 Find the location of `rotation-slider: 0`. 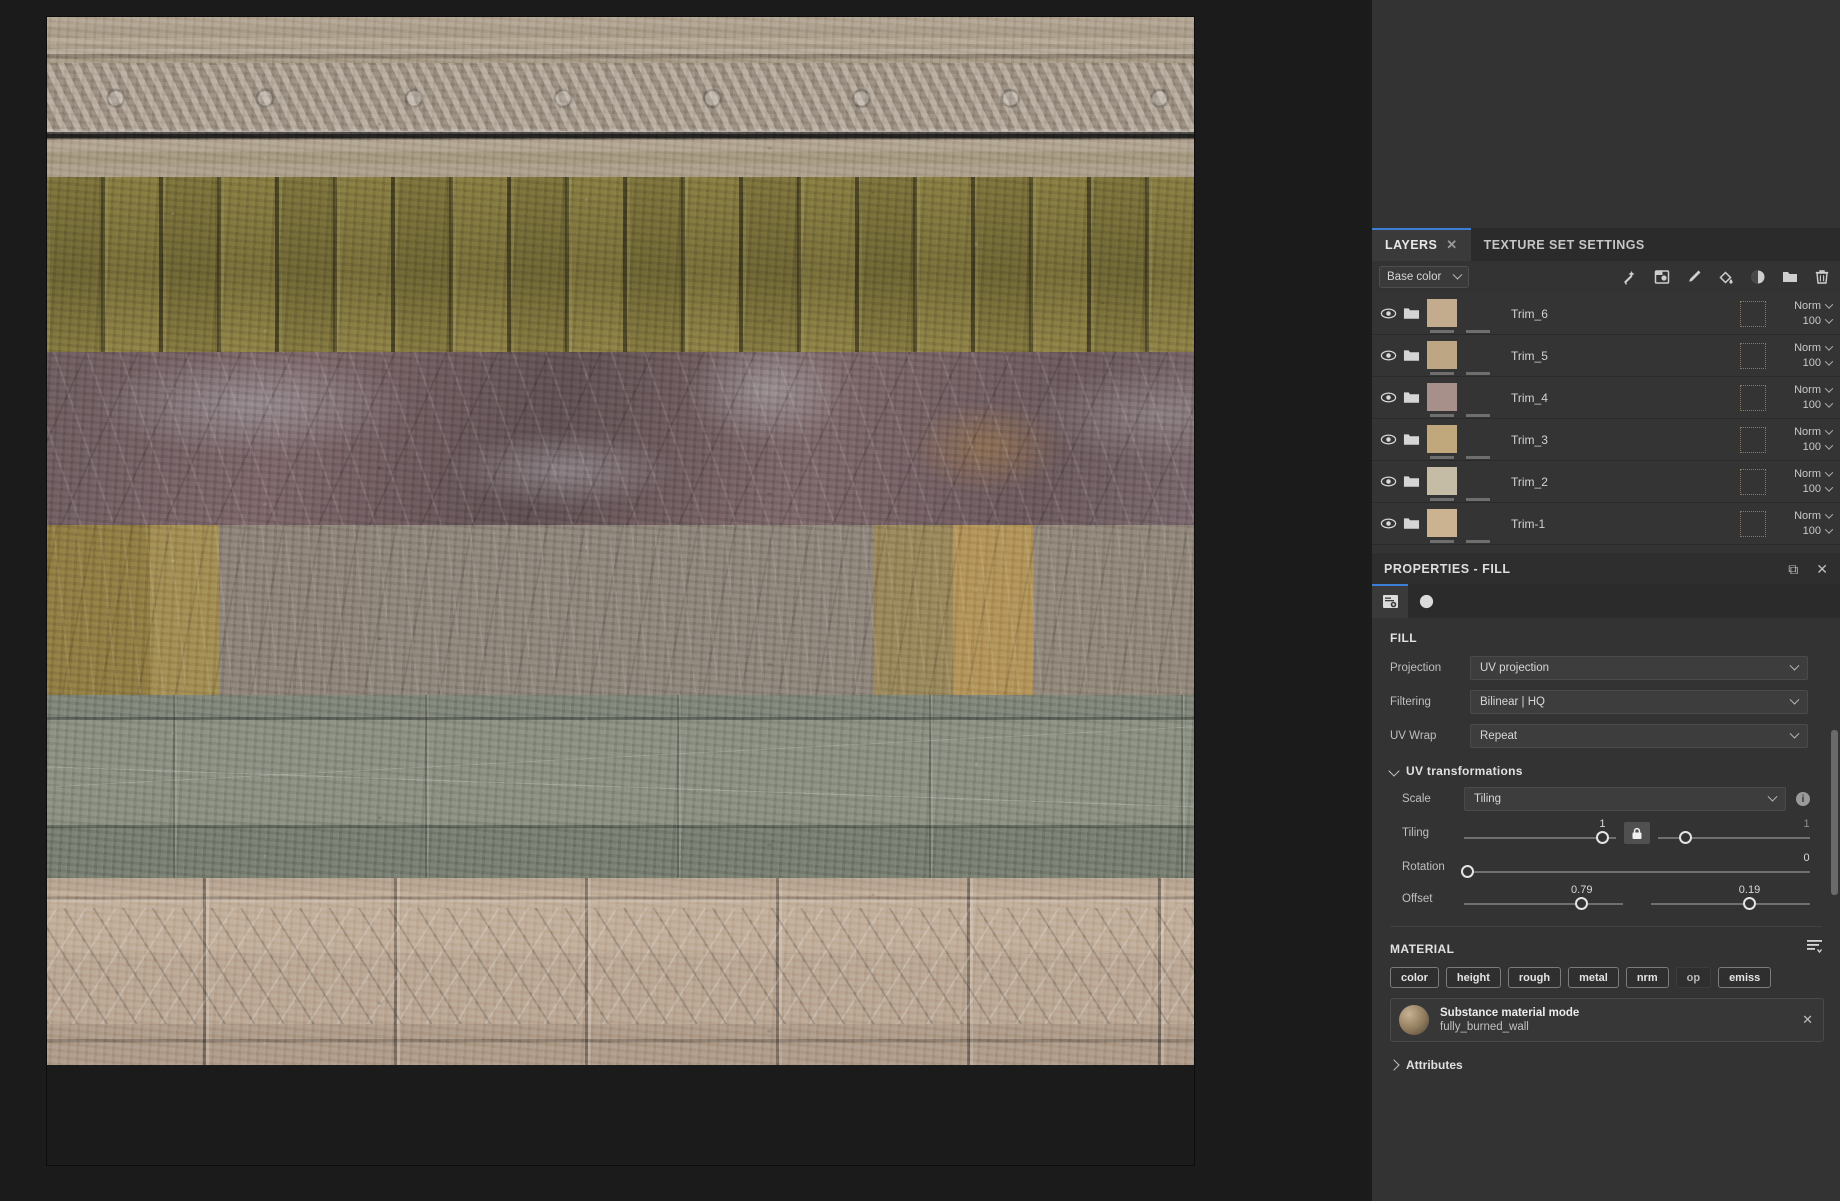

rotation-slider: 0 is located at coordinates (1635, 867).